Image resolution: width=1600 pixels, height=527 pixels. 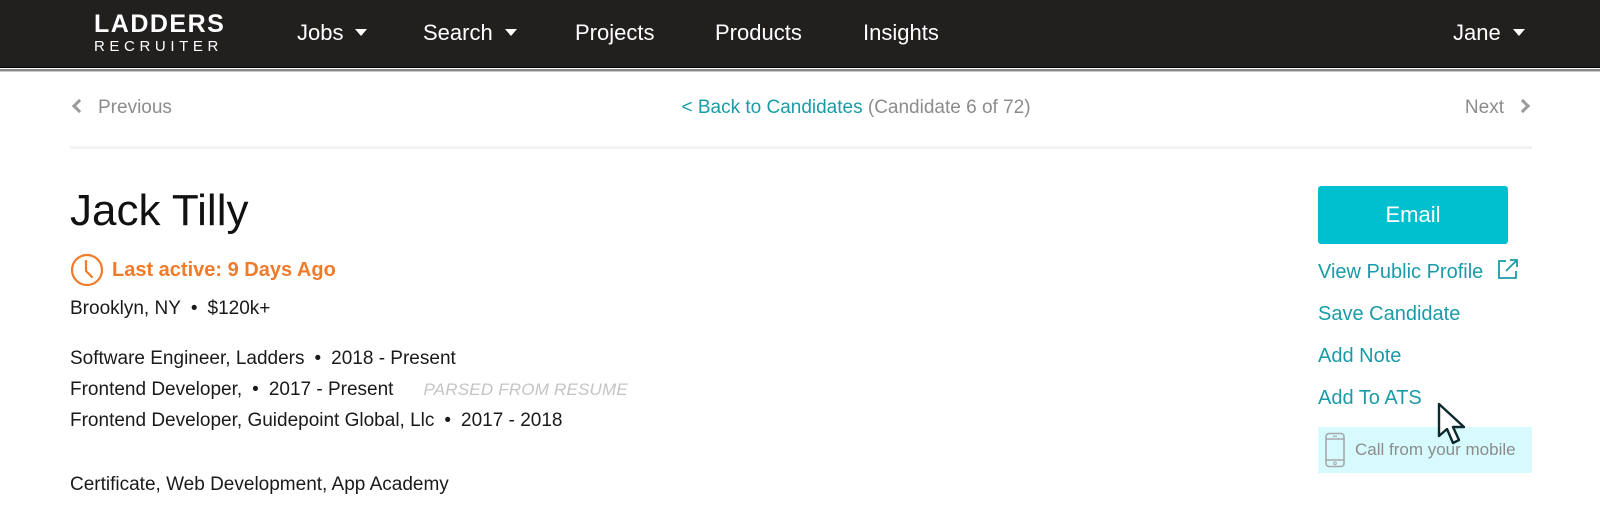 I want to click on logo-wordmark: LADDERS, so click(x=160, y=24).